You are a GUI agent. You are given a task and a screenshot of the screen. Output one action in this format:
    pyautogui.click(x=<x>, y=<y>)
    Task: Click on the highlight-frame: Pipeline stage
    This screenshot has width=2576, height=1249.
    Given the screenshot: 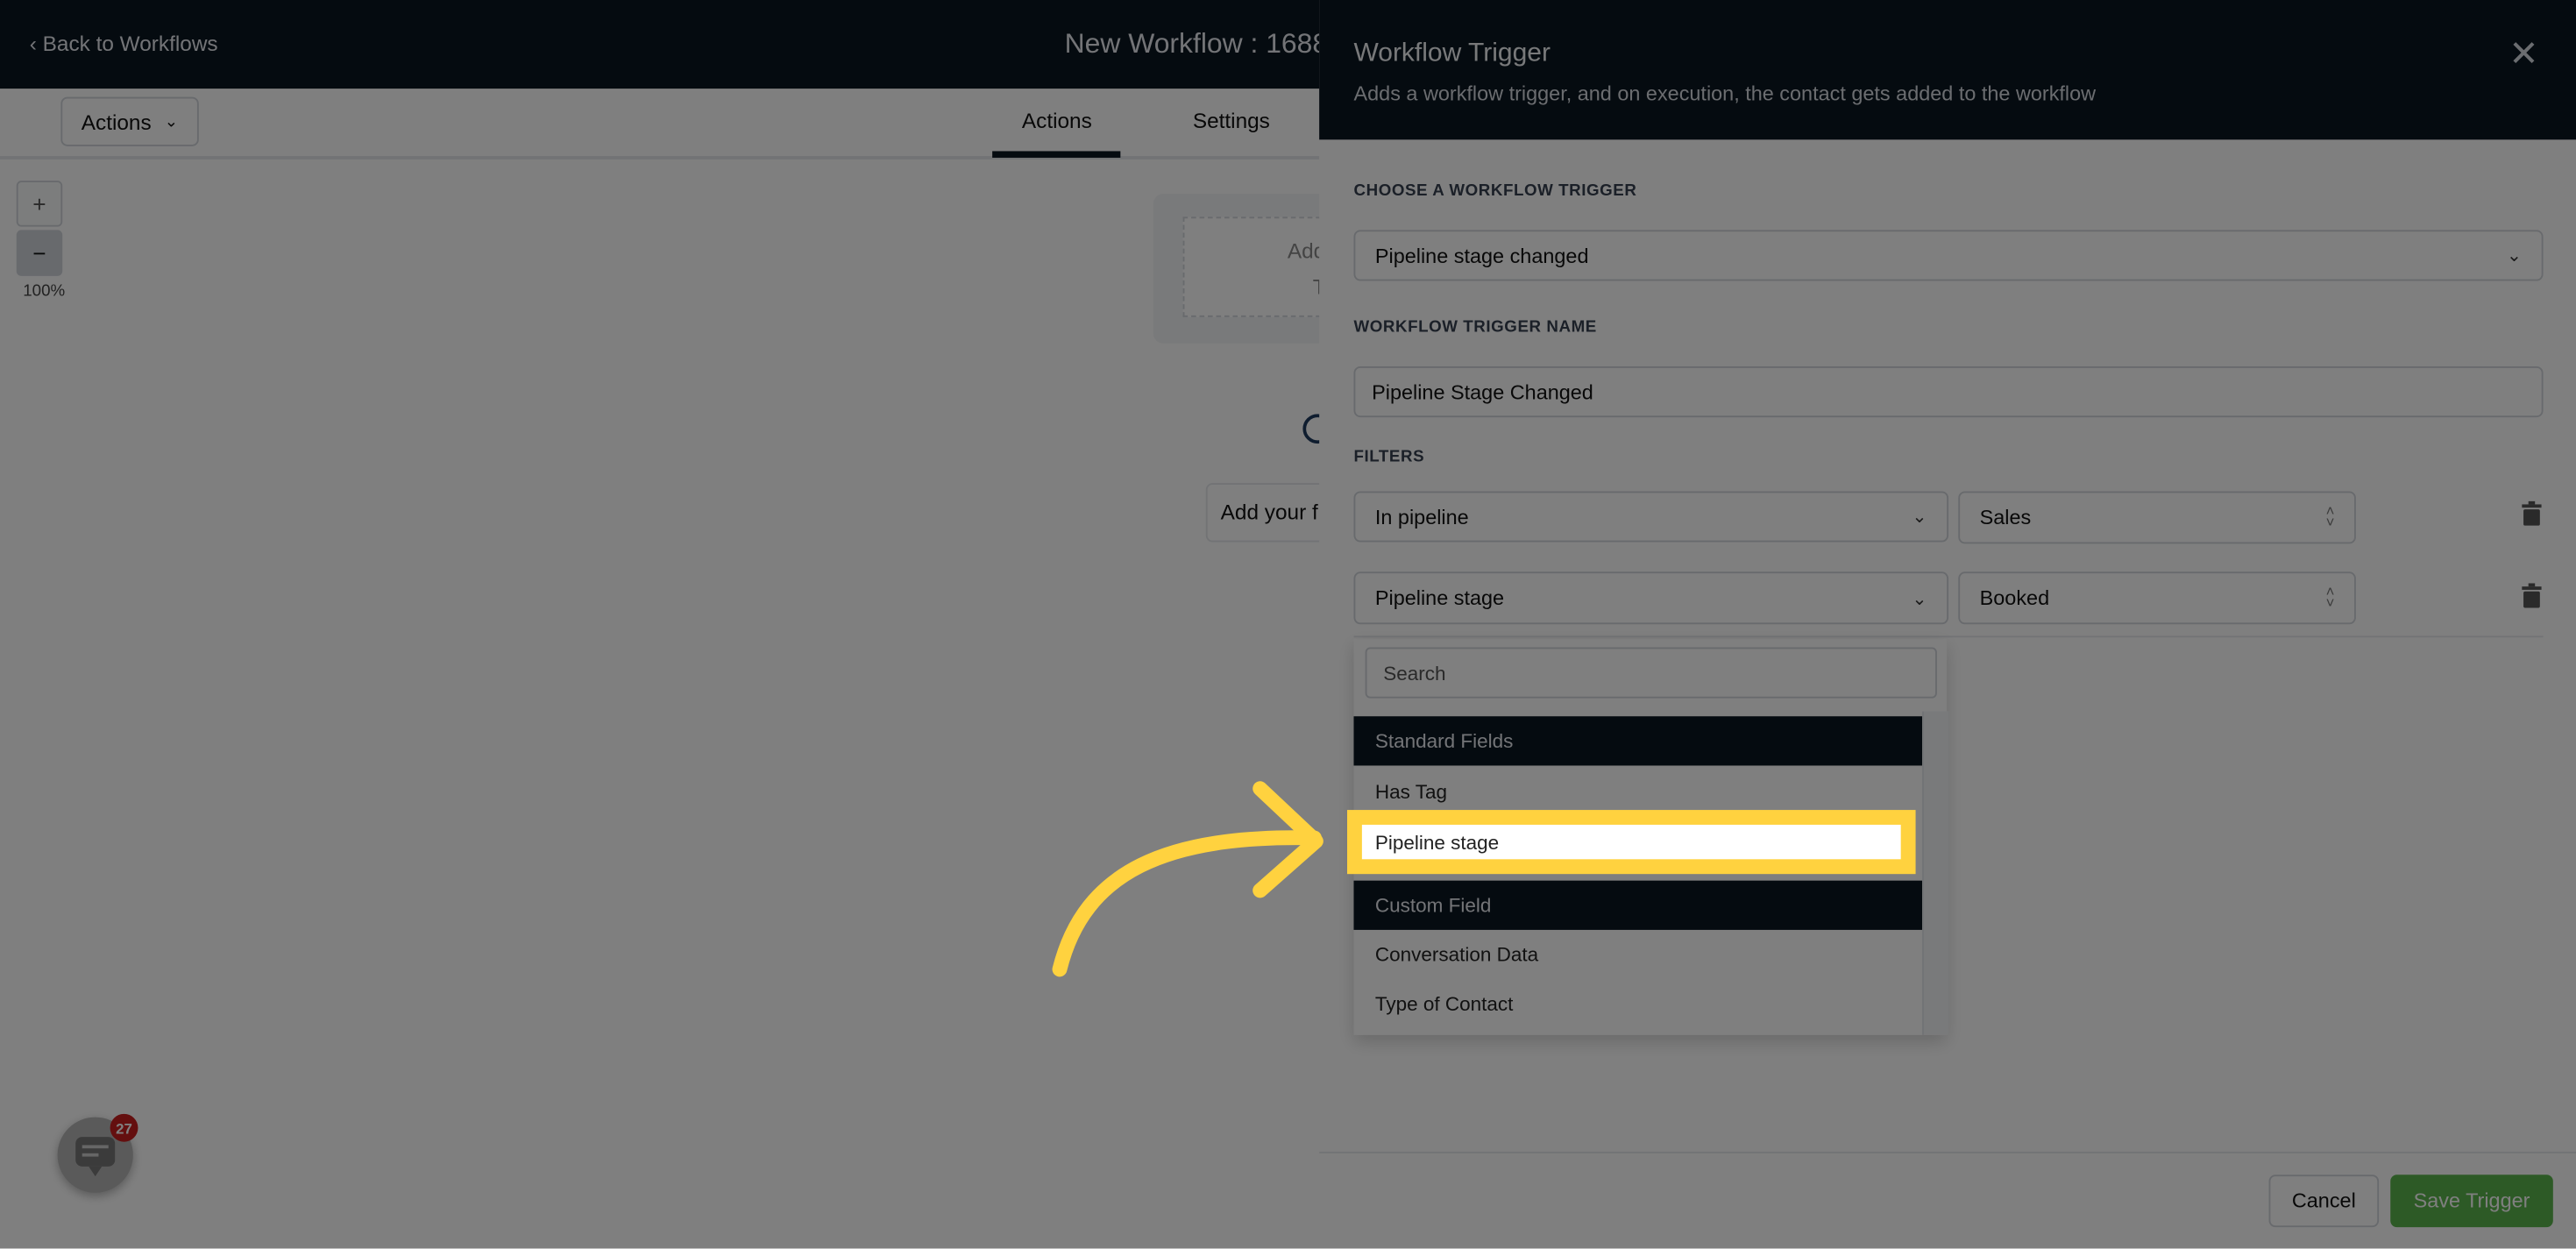 What is the action you would take?
    pyautogui.click(x=1631, y=842)
    